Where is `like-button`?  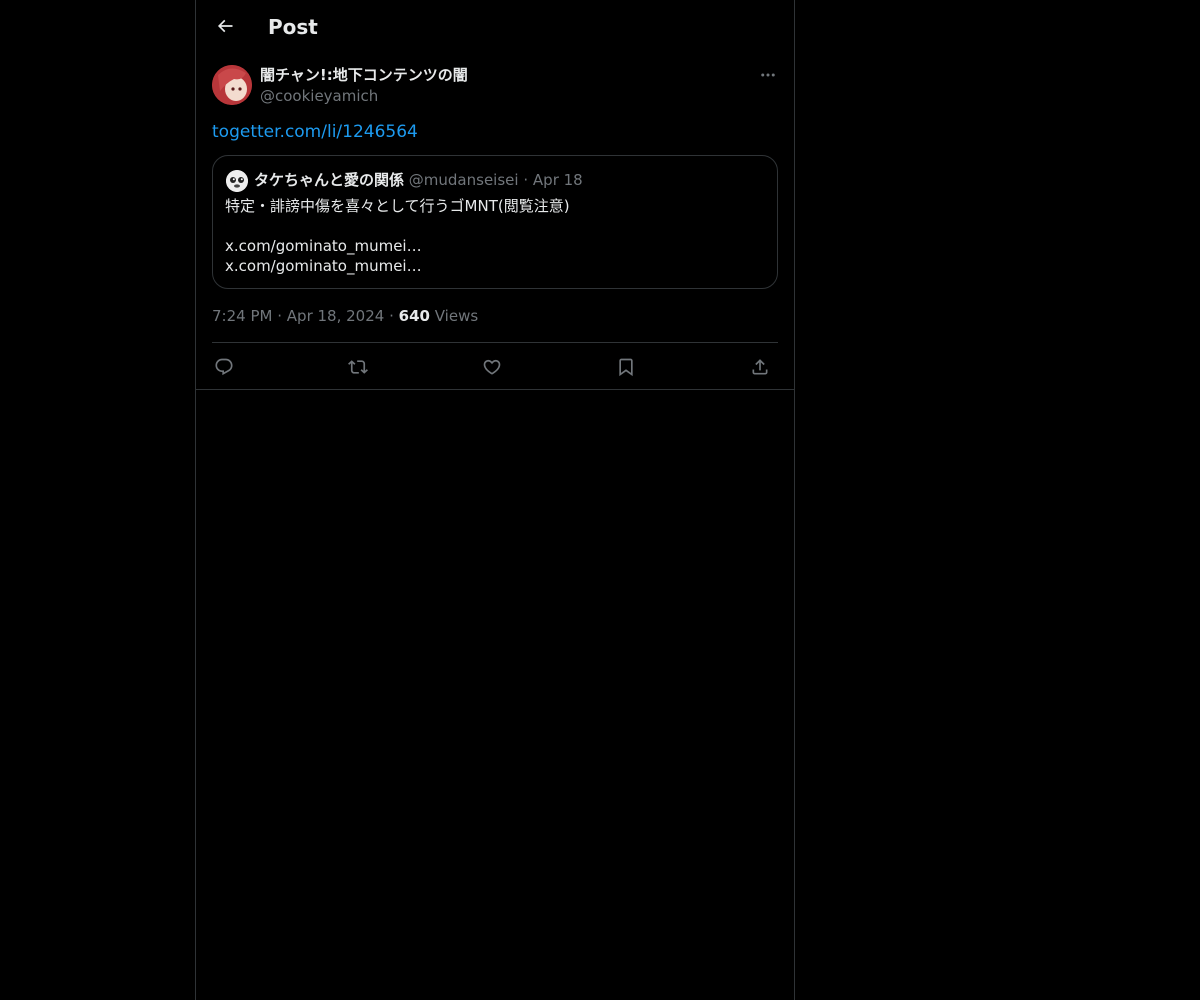
like-button is located at coordinates (492, 367).